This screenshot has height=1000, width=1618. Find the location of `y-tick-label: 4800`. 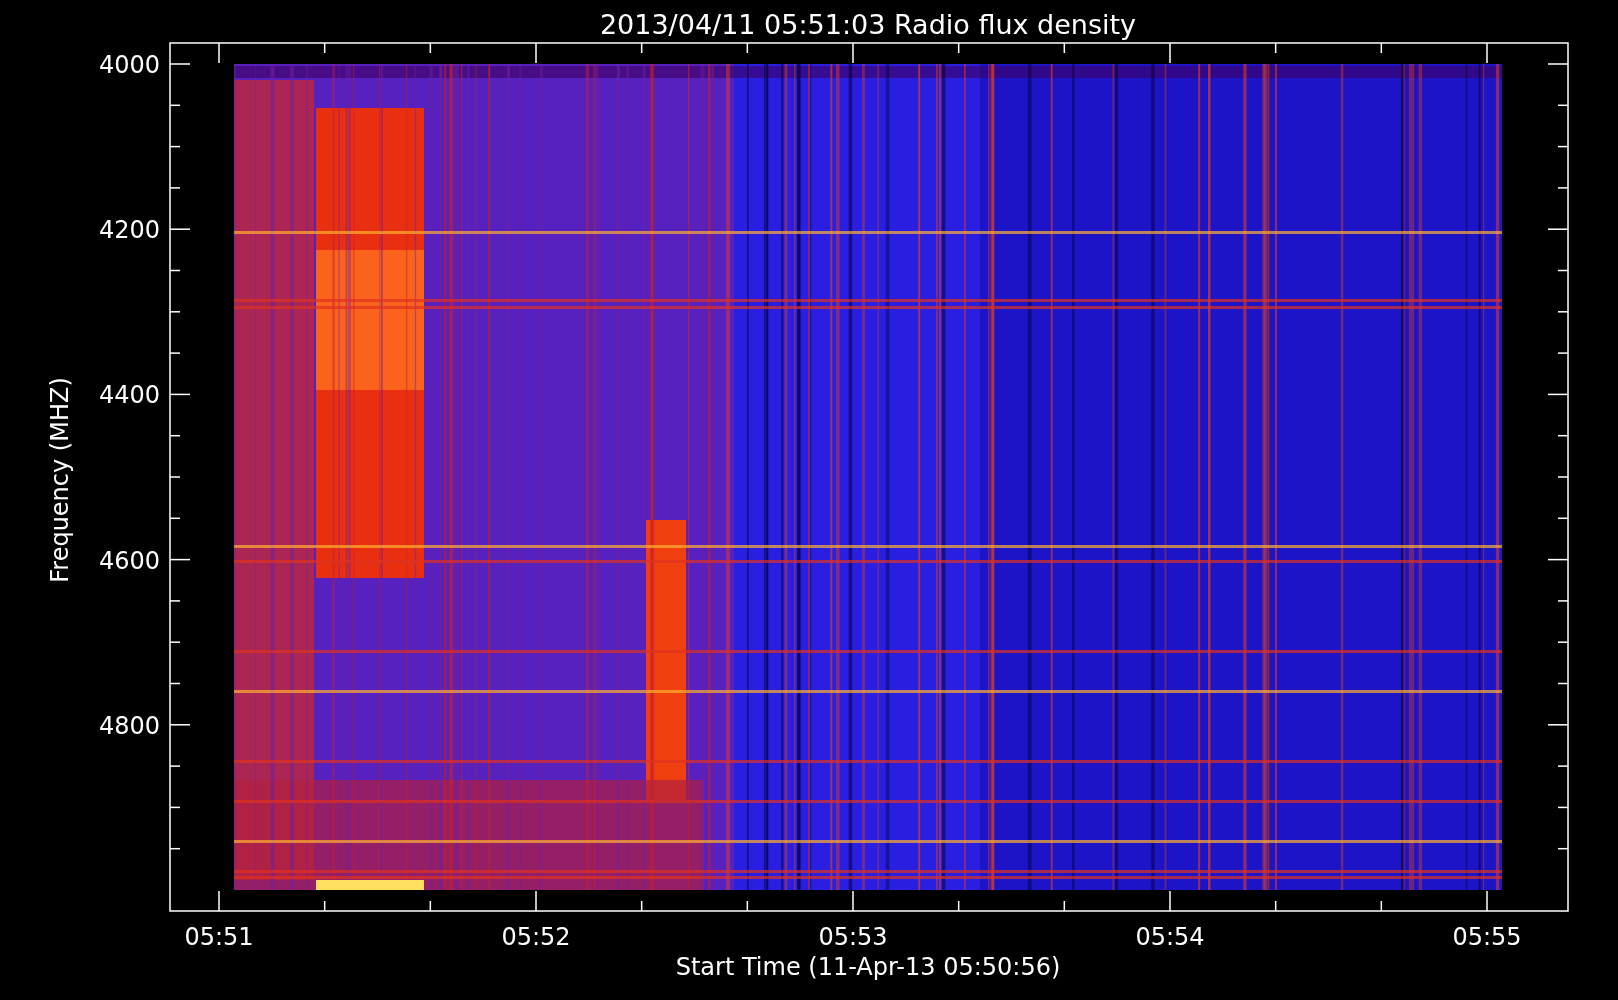

y-tick-label: 4800 is located at coordinates (129, 725).